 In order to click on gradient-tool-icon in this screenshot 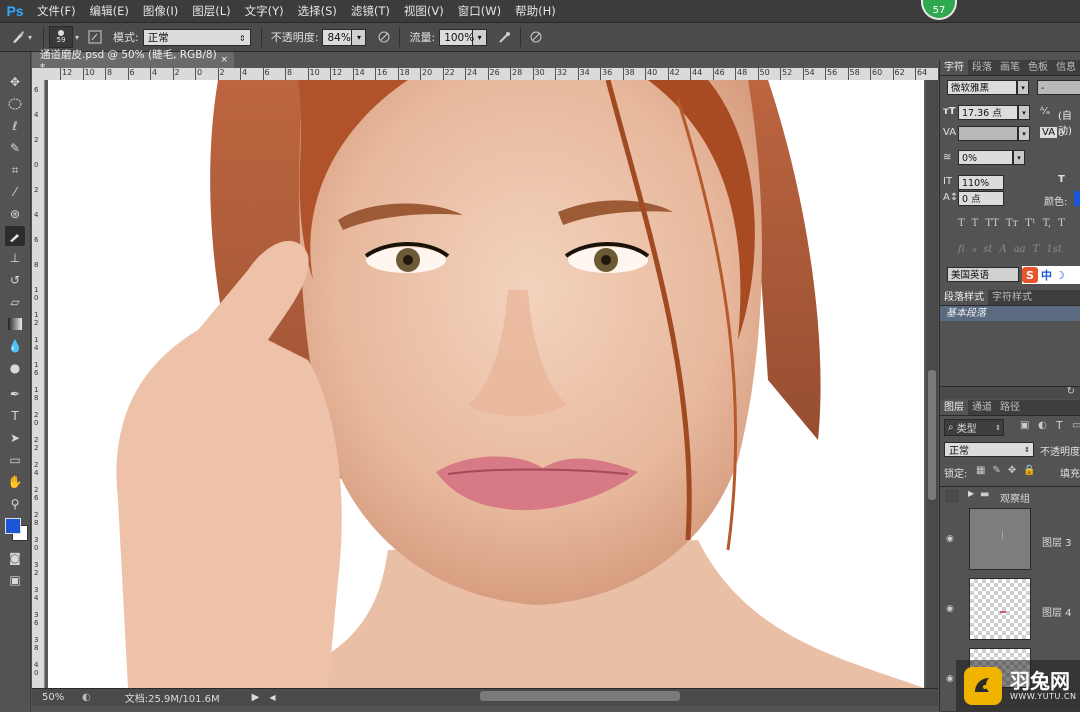, I will do `click(15, 324)`.